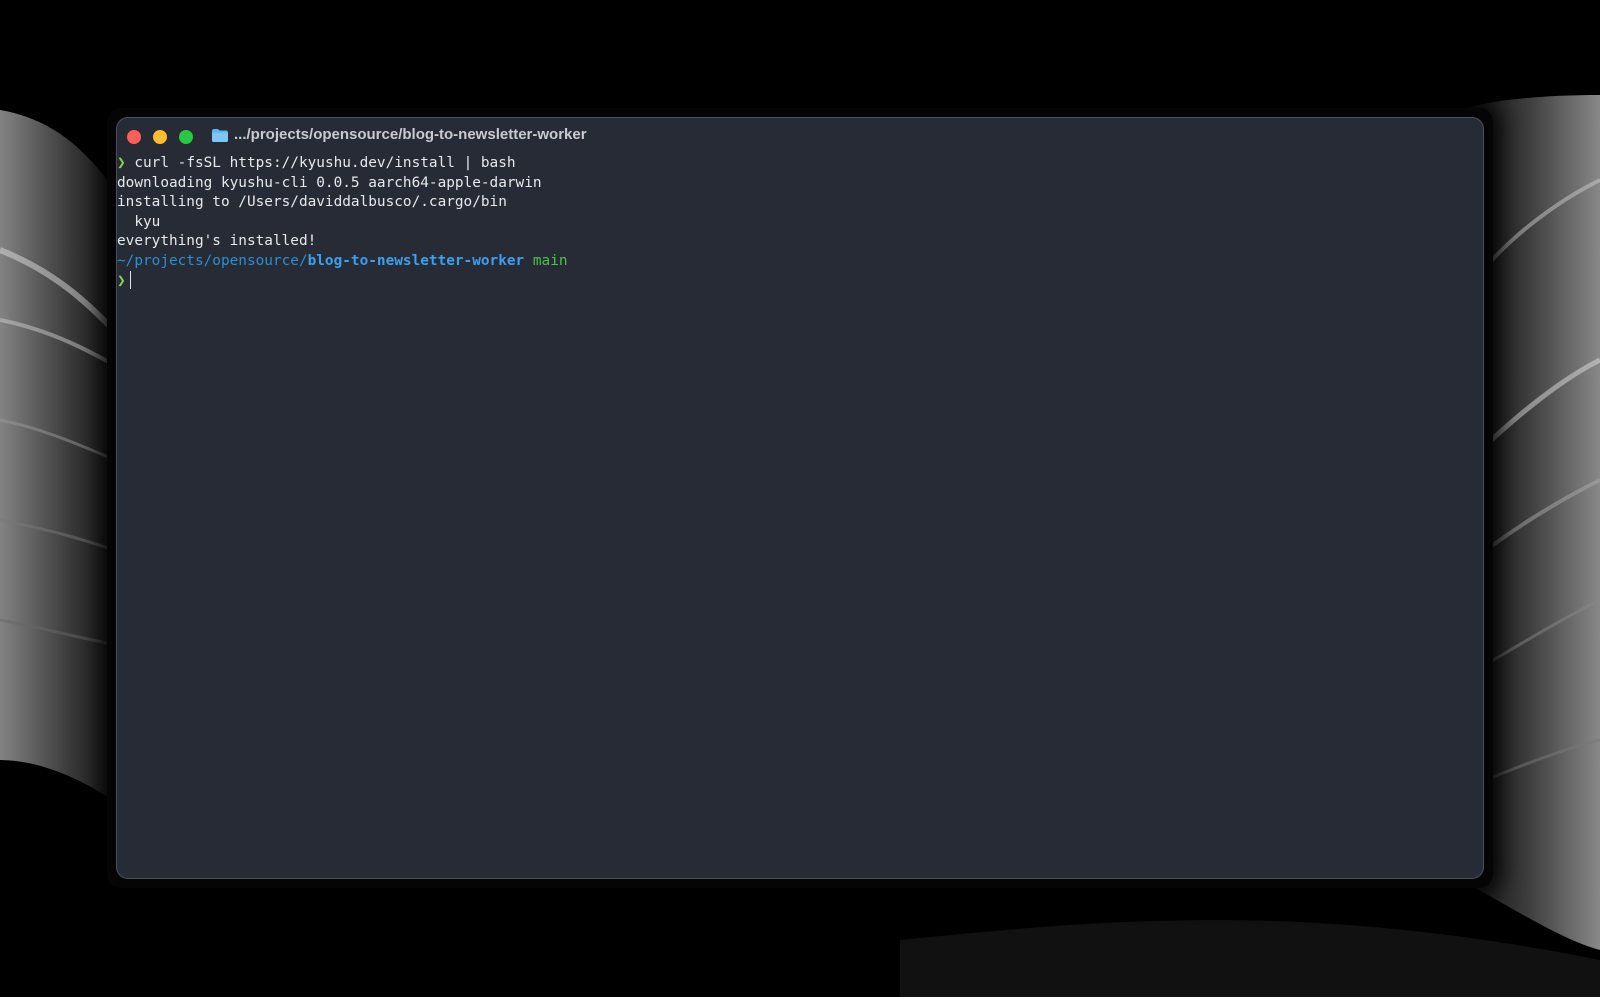 This screenshot has height=997, width=1600. What do you see at coordinates (186, 137) in the screenshot?
I see `zoom-button` at bounding box center [186, 137].